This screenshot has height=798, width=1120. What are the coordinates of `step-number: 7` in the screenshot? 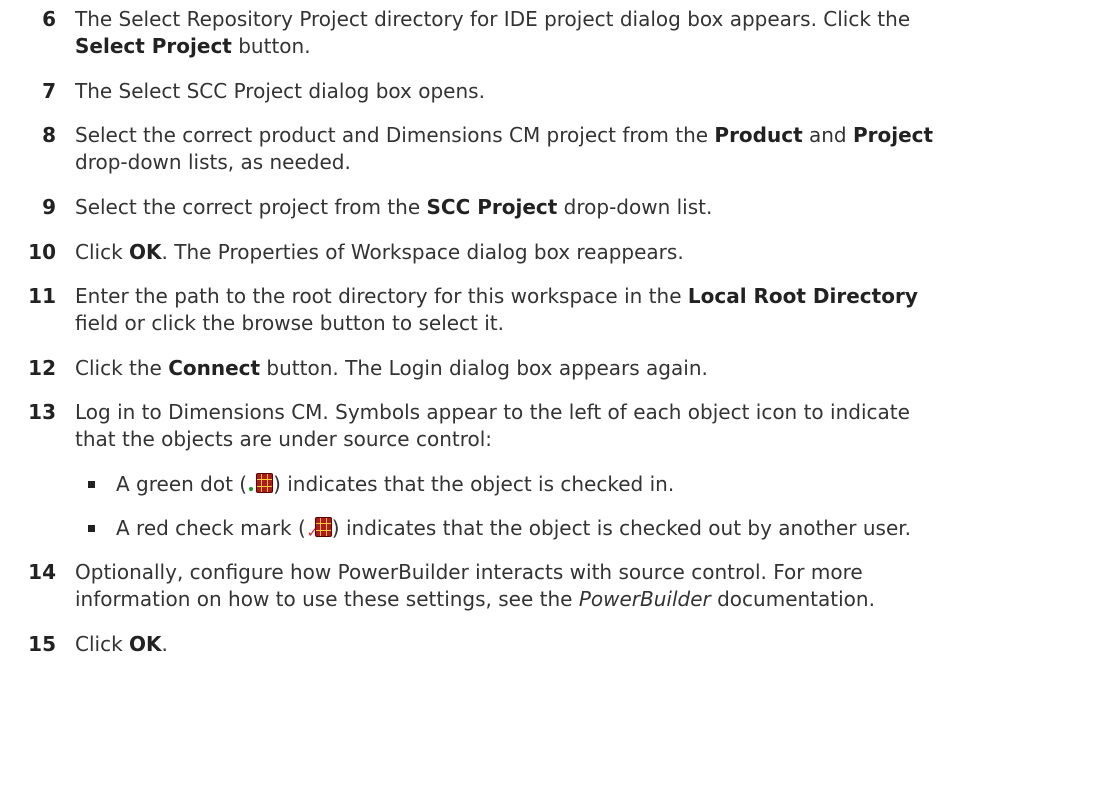 It's located at (49, 91).